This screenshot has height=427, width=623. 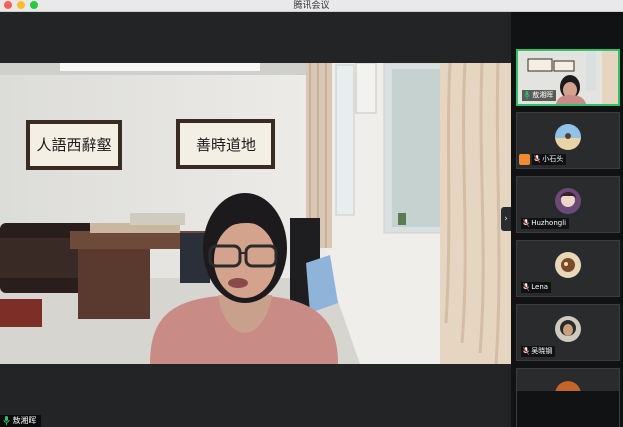 I want to click on participant-name: 小石头, so click(x=553, y=159).